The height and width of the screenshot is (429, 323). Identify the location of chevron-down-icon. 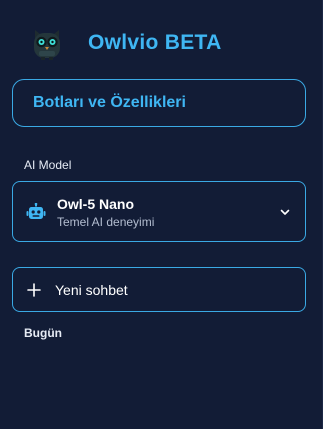
(285, 212).